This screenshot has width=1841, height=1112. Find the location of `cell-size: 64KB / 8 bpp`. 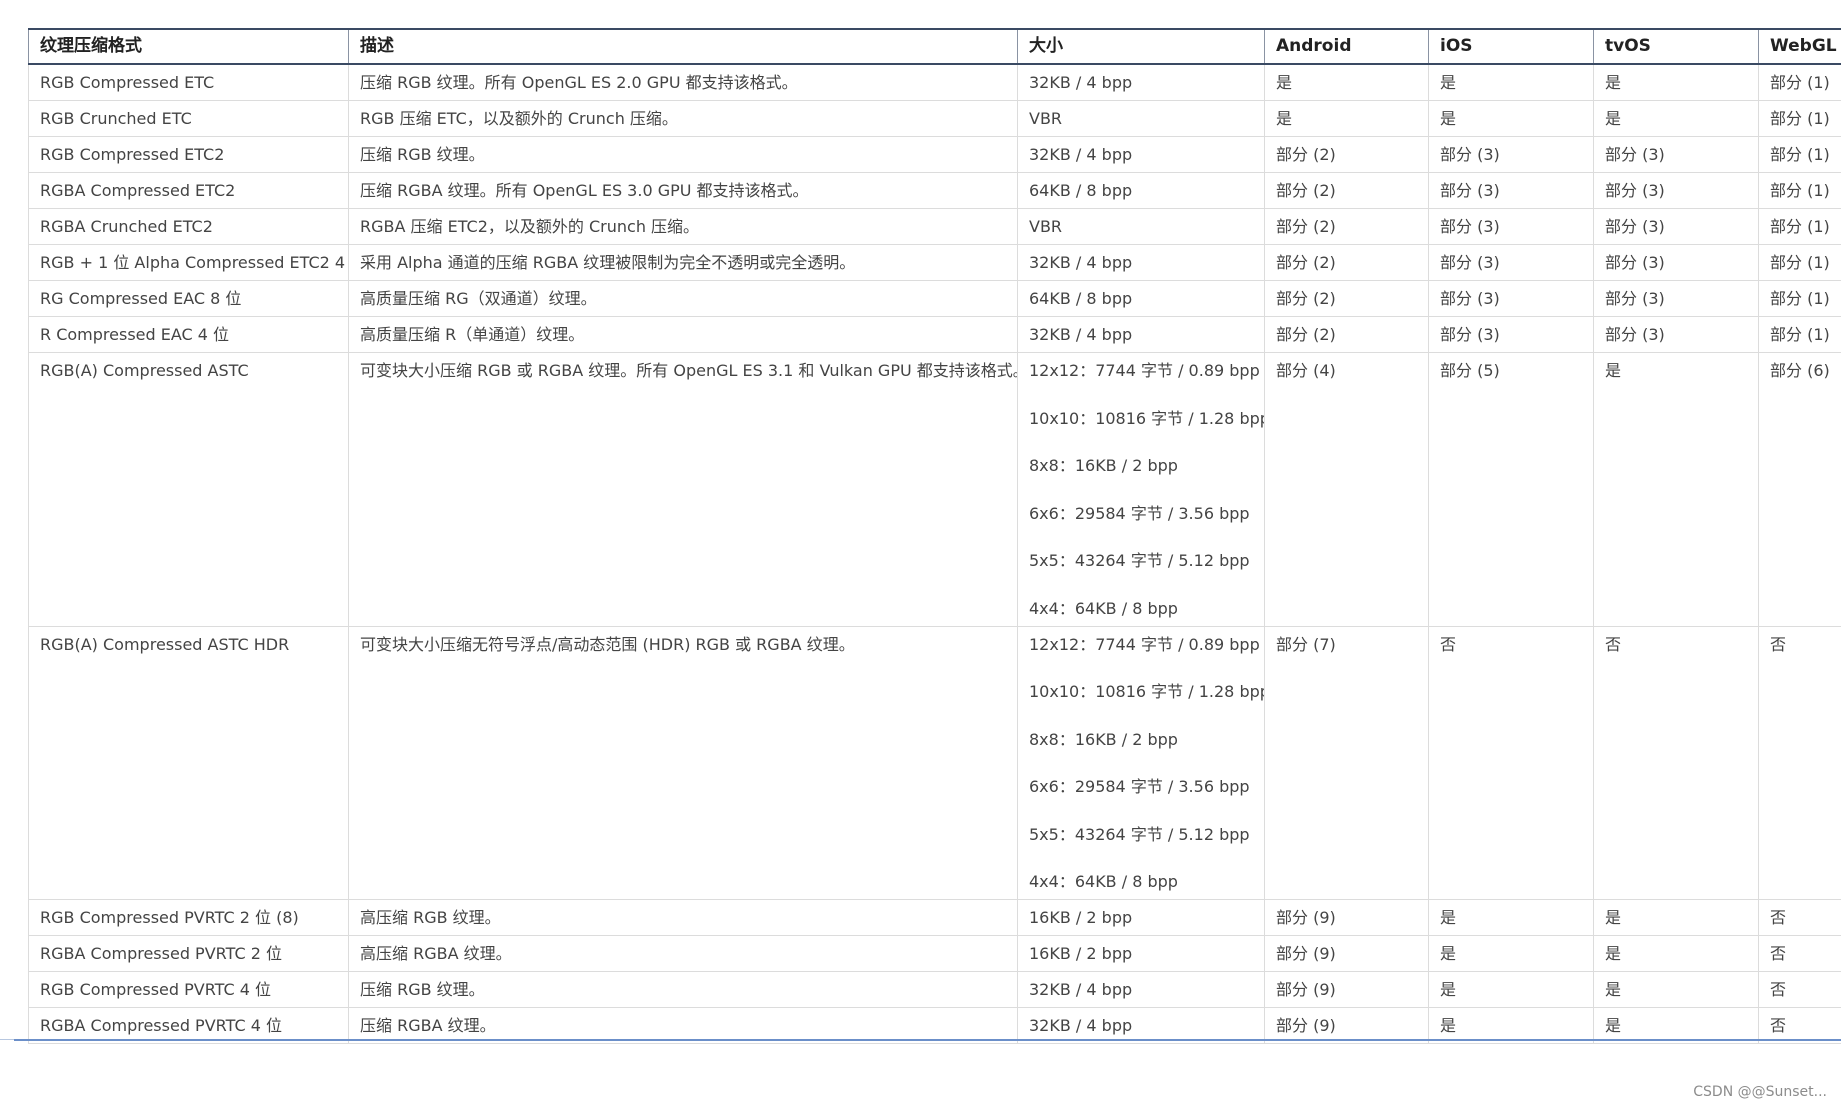

cell-size: 64KB / 8 bpp is located at coordinates (1141, 298).